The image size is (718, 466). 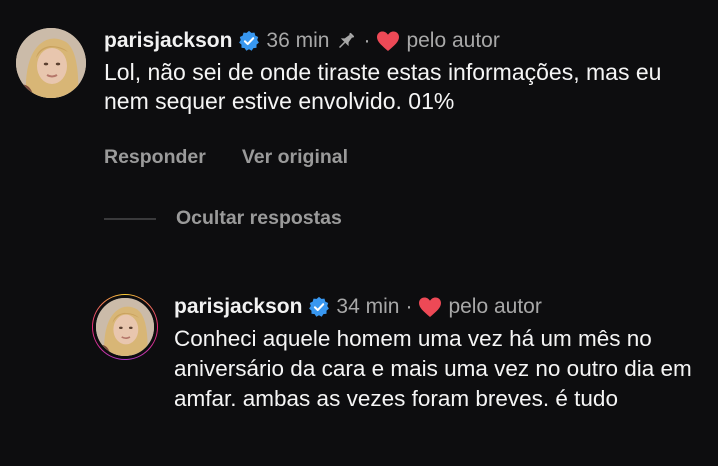 I want to click on comment-header: parisjackson 34 min · pelo autor, so click(x=438, y=307).